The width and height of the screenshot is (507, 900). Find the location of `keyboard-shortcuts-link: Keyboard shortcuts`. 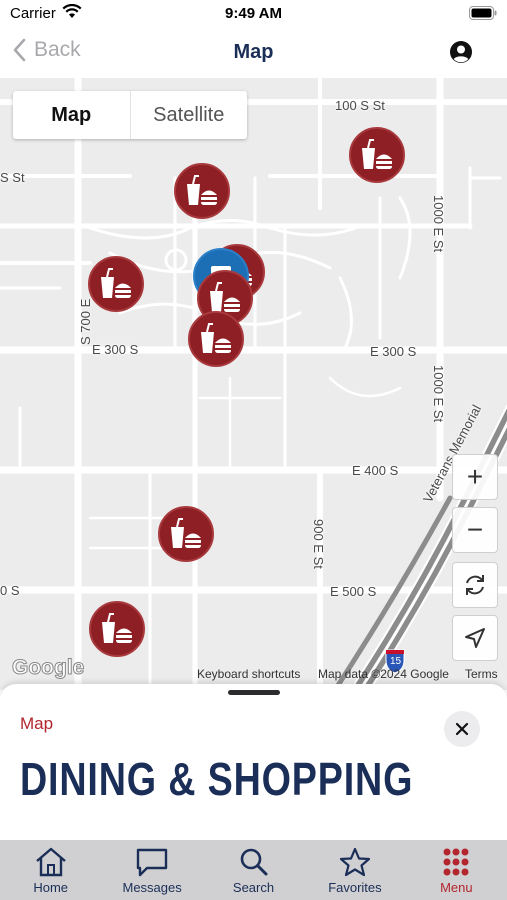

keyboard-shortcuts-link: Keyboard shortcuts is located at coordinates (248, 674).